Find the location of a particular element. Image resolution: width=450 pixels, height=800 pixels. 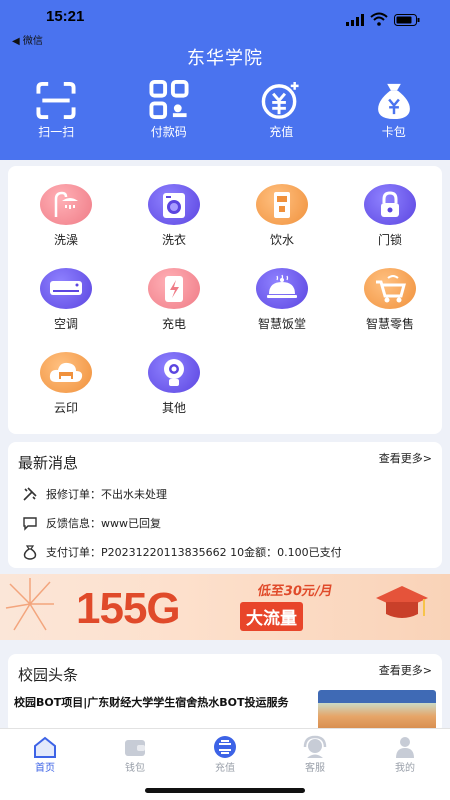

feedback-chat-icon is located at coordinates (30, 524).